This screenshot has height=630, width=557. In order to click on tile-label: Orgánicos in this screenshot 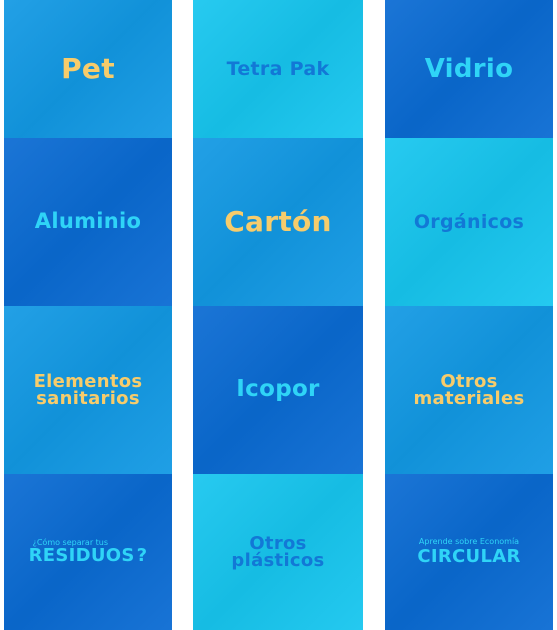, I will do `click(469, 221)`.